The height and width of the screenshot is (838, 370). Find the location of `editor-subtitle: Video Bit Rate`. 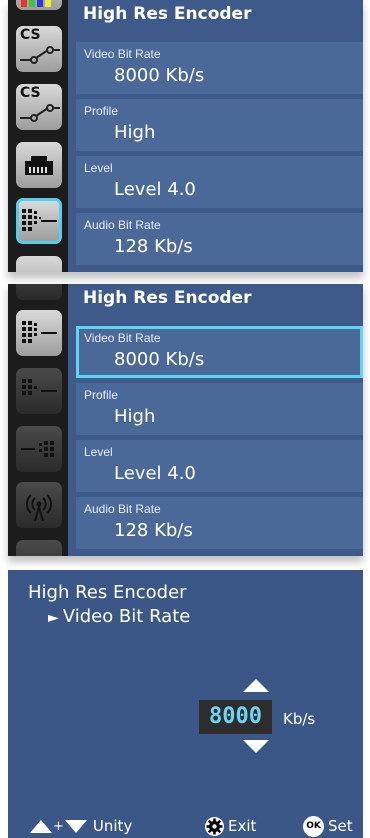

editor-subtitle: Video Bit Rate is located at coordinates (126, 616).